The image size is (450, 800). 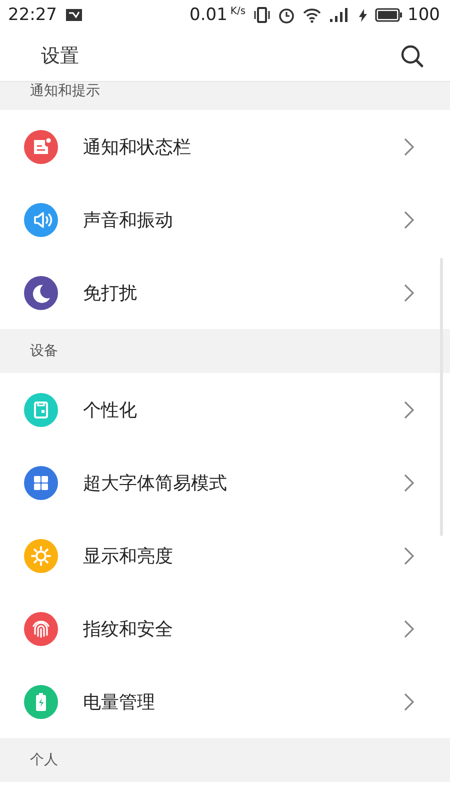 What do you see at coordinates (209, 15) in the screenshot?
I see `network-speed: 0.01` at bounding box center [209, 15].